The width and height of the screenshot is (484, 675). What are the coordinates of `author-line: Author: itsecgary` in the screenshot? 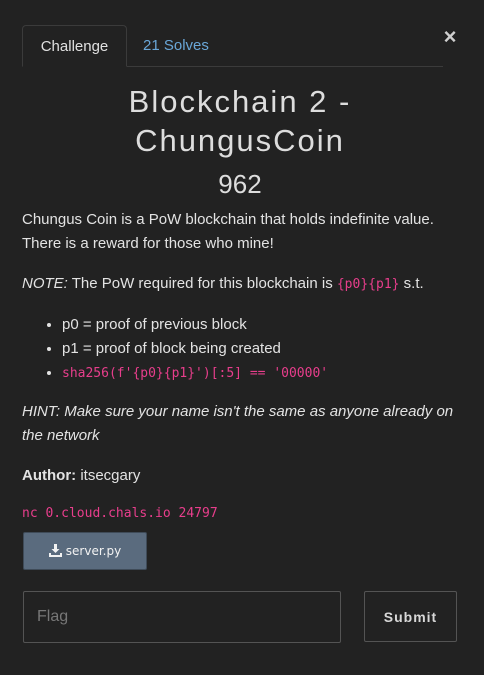 It's located at (242, 476).